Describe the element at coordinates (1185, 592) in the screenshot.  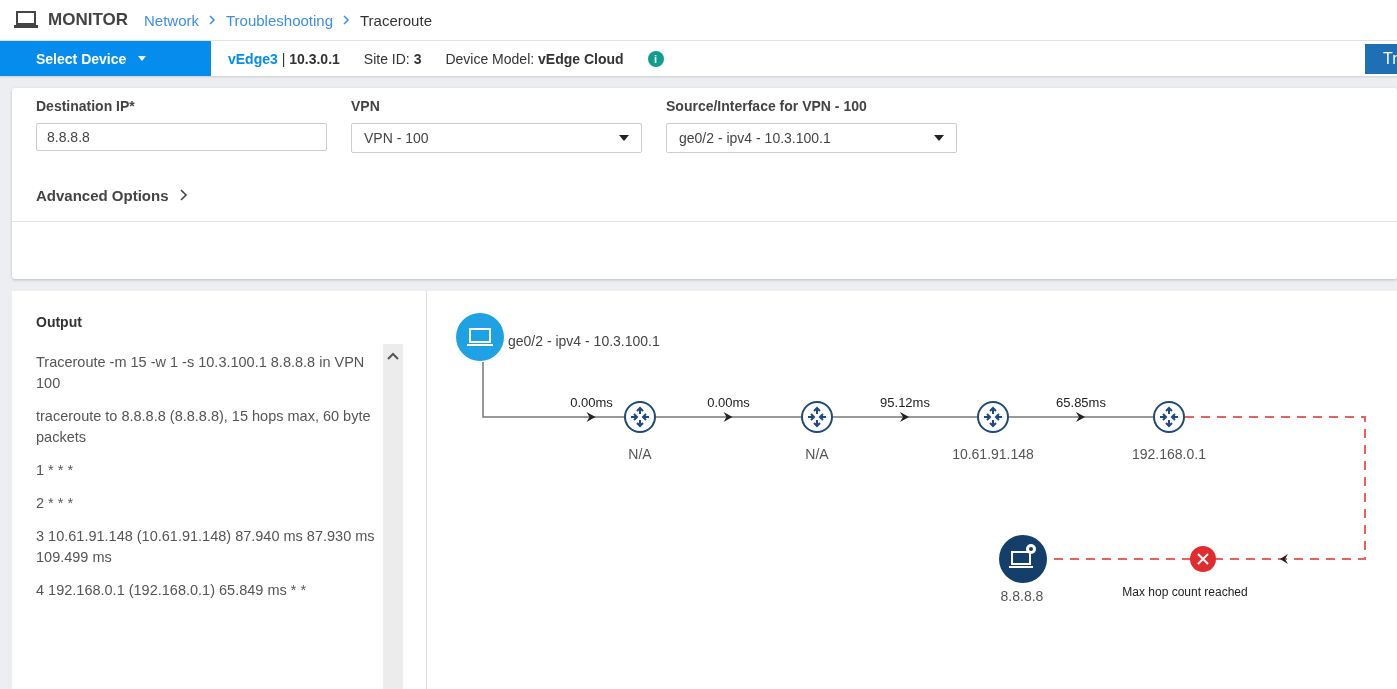
I see `failure-label: Max hop count reached` at that location.